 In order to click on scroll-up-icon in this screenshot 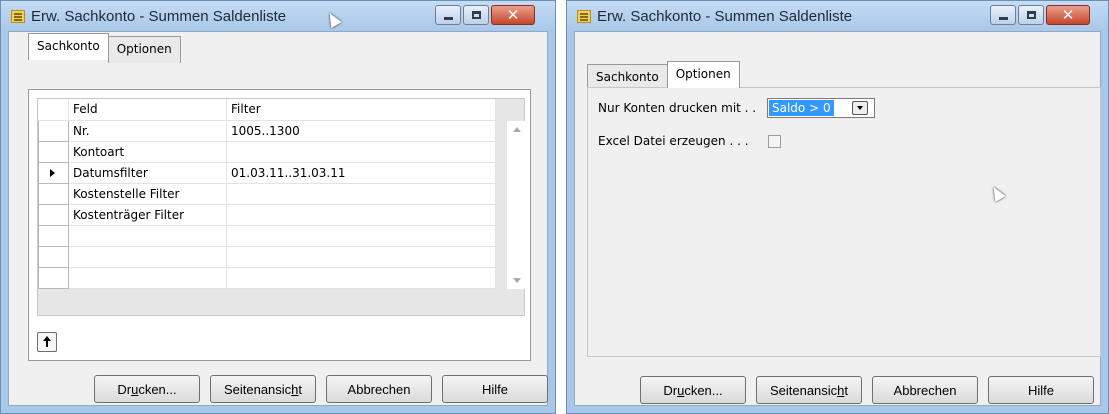, I will do `click(517, 129)`.